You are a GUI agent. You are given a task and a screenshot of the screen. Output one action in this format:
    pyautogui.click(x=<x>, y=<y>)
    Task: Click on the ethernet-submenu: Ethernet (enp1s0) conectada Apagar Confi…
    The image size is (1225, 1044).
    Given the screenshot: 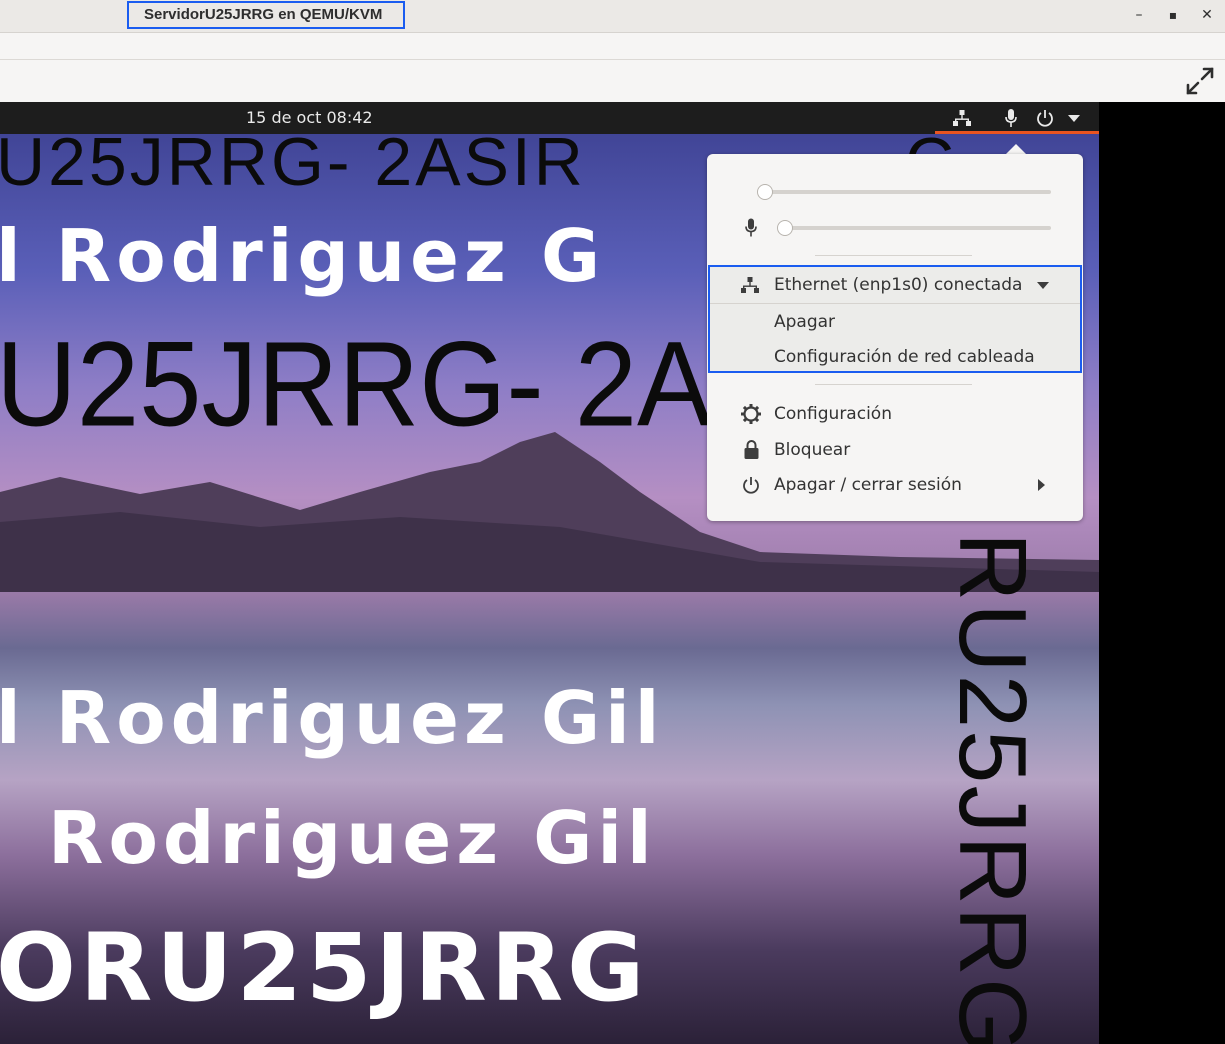 What is the action you would take?
    pyautogui.click(x=895, y=319)
    